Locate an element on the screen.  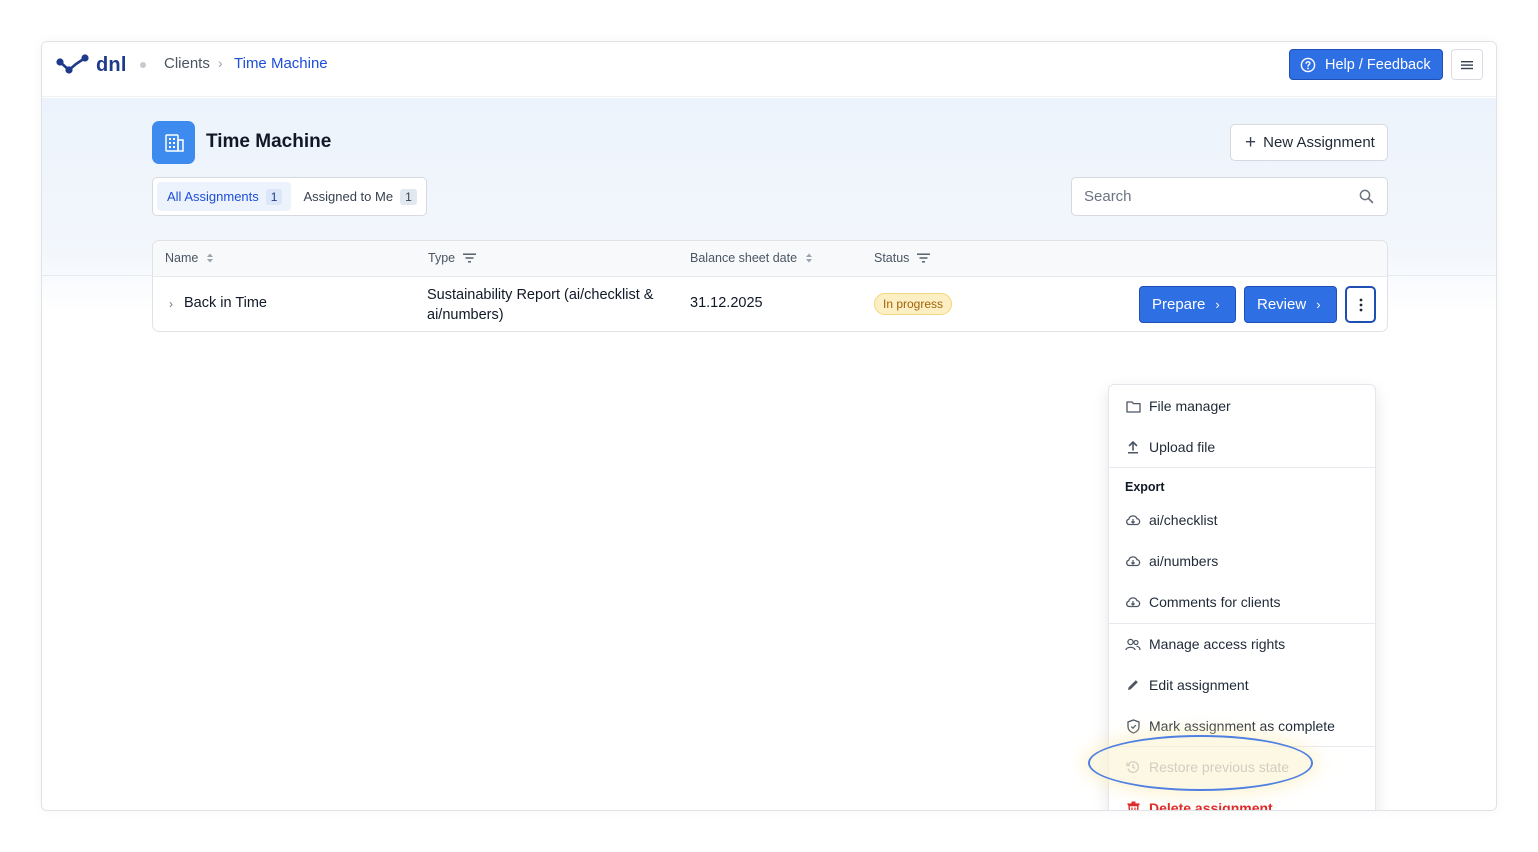
new-assignment-button: + New Assignment is located at coordinates (1309, 142).